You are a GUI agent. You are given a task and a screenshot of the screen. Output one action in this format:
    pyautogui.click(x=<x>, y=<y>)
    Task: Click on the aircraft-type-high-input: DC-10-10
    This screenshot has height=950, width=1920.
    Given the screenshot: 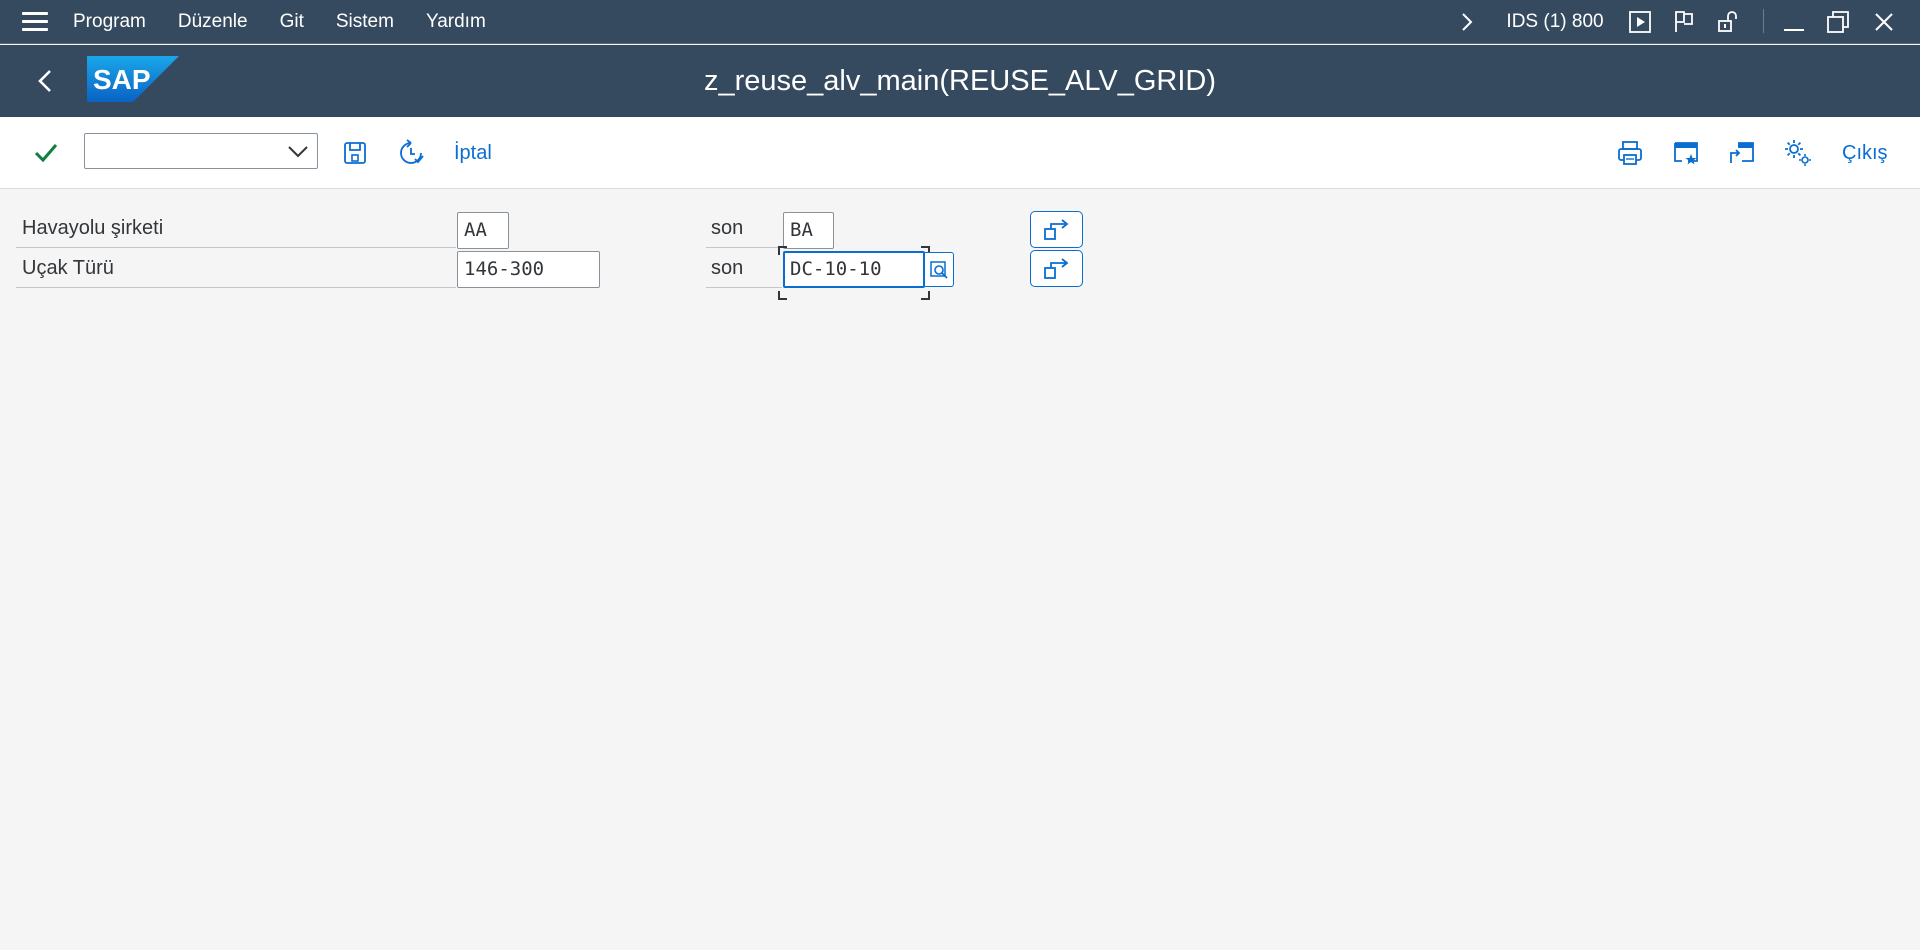 What is the action you would take?
    pyautogui.click(x=854, y=269)
    